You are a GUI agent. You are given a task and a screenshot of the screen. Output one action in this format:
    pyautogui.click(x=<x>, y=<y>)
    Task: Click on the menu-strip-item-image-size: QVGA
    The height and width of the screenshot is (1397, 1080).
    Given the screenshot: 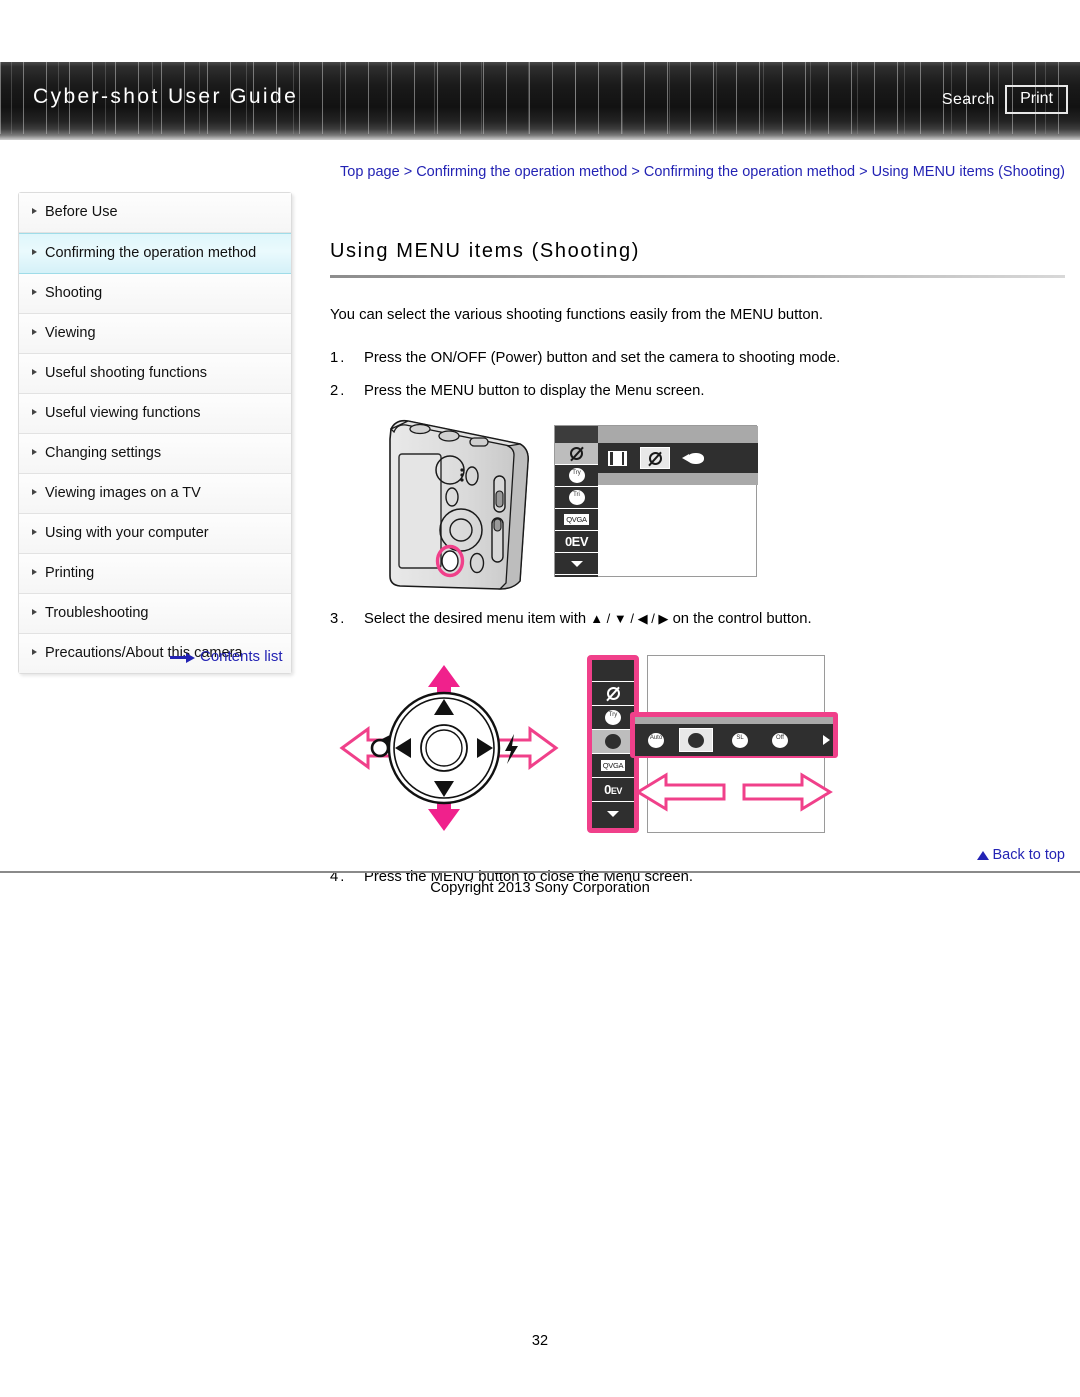 What is the action you would take?
    pyautogui.click(x=613, y=766)
    